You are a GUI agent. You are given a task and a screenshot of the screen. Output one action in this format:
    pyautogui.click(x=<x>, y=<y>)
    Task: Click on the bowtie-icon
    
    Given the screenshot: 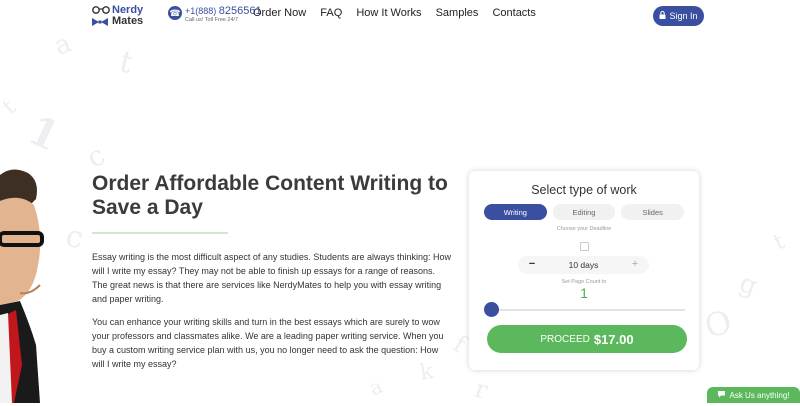 What is the action you would take?
    pyautogui.click(x=100, y=22)
    